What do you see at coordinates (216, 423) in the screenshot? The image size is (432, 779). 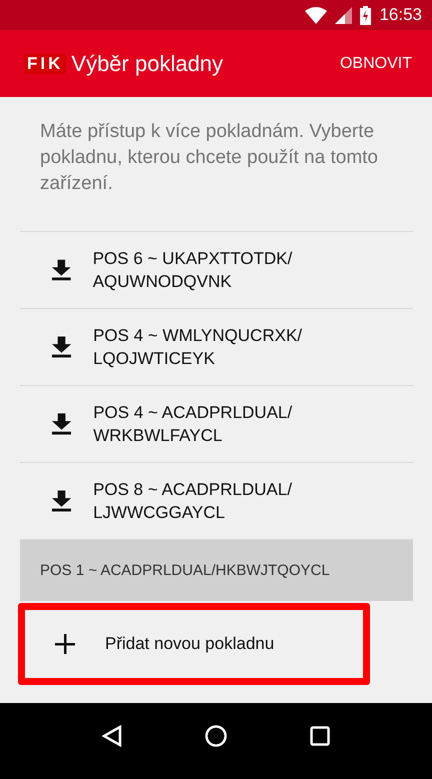 I see `register-item: POS 4 ~ ACADPRLDUAL/ WRKBWLFAYCL` at bounding box center [216, 423].